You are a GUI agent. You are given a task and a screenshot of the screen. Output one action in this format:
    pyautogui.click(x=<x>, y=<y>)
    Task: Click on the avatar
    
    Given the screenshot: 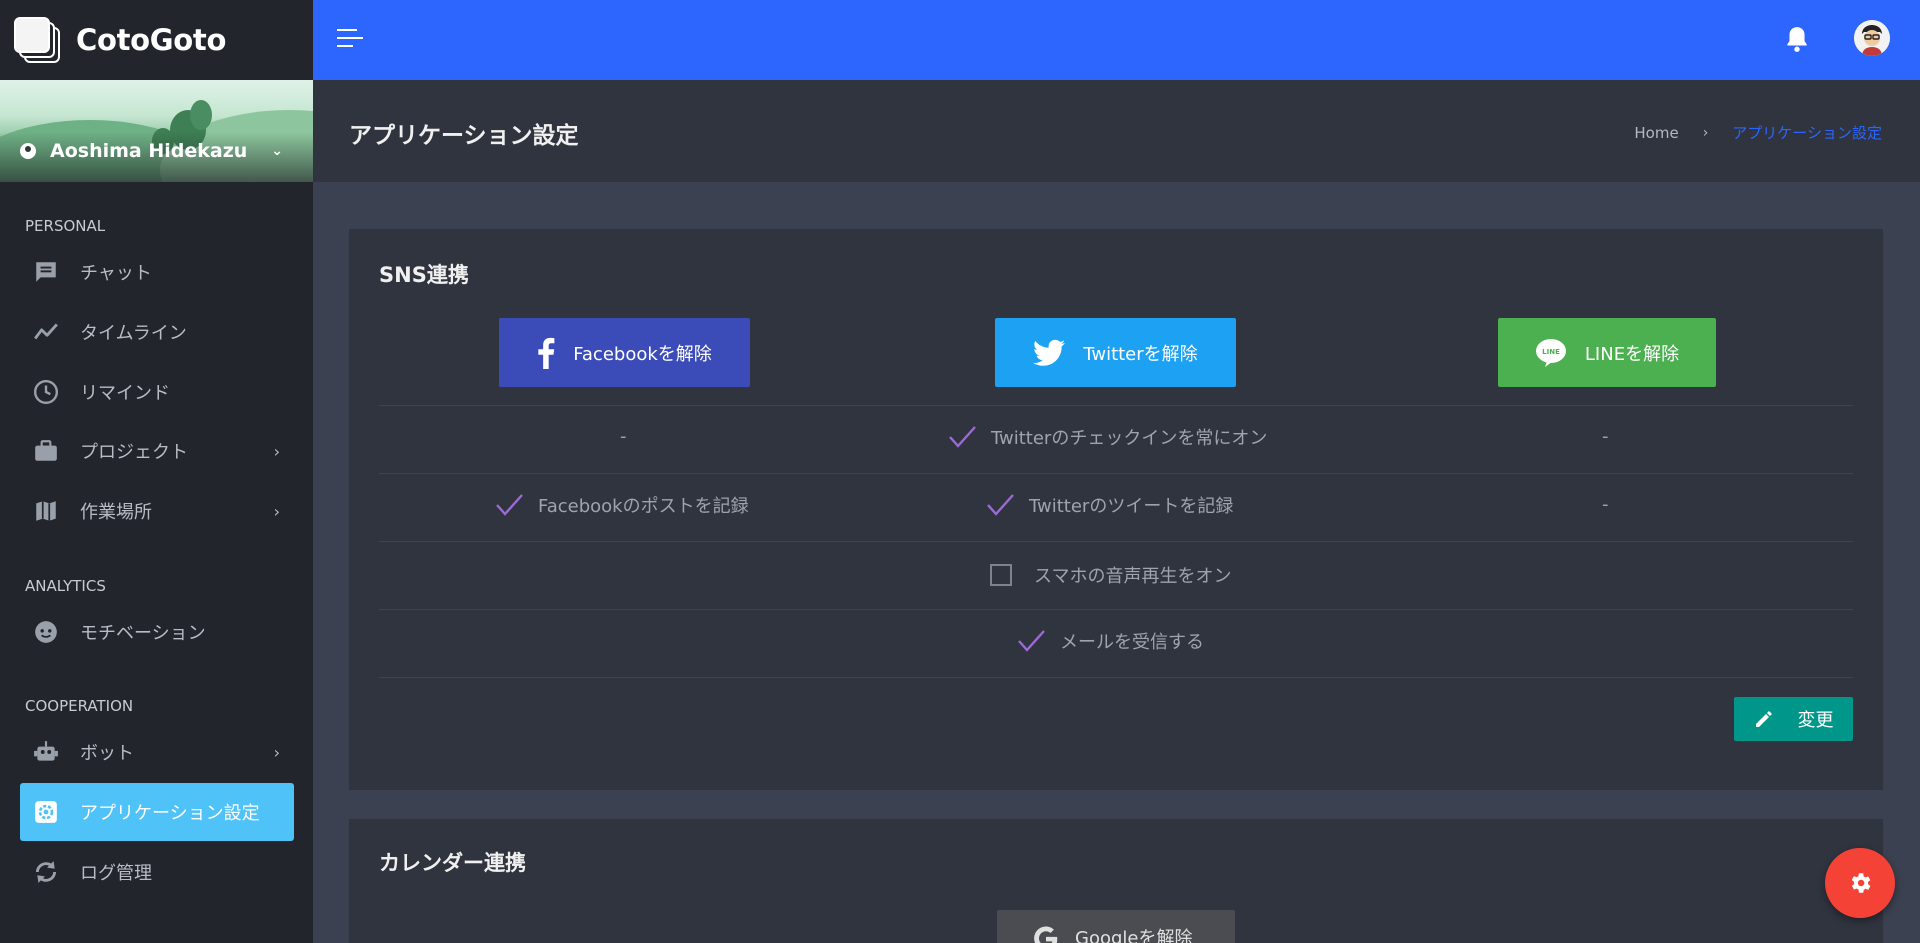 What is the action you would take?
    pyautogui.click(x=1872, y=38)
    